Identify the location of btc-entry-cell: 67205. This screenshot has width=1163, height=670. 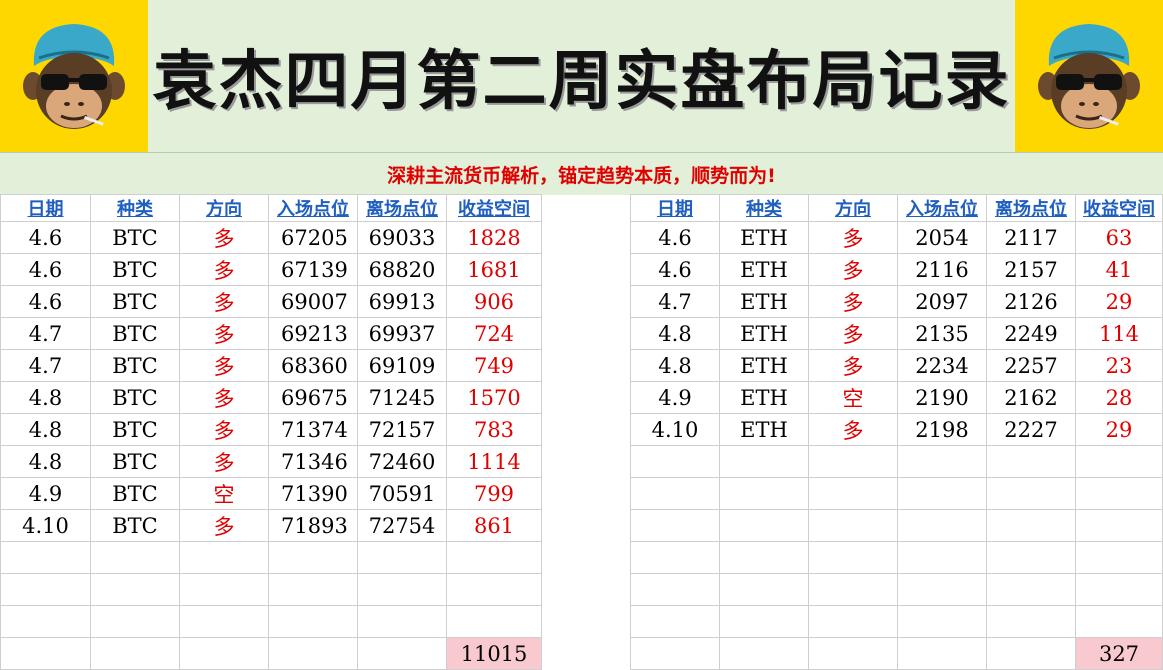
(313, 237).